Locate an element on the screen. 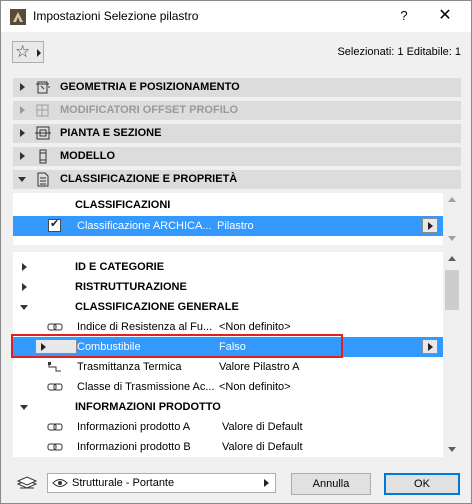  panel-model: MODELLO is located at coordinates (237, 156).